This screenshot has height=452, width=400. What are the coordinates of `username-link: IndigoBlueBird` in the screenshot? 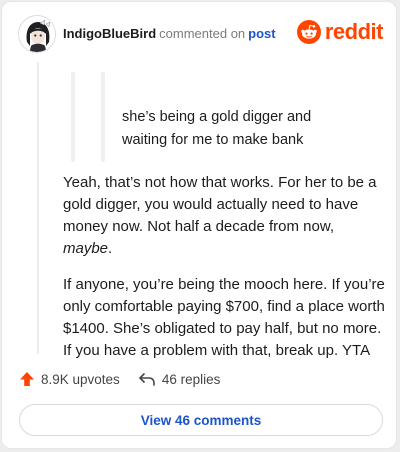 It's located at (109, 33).